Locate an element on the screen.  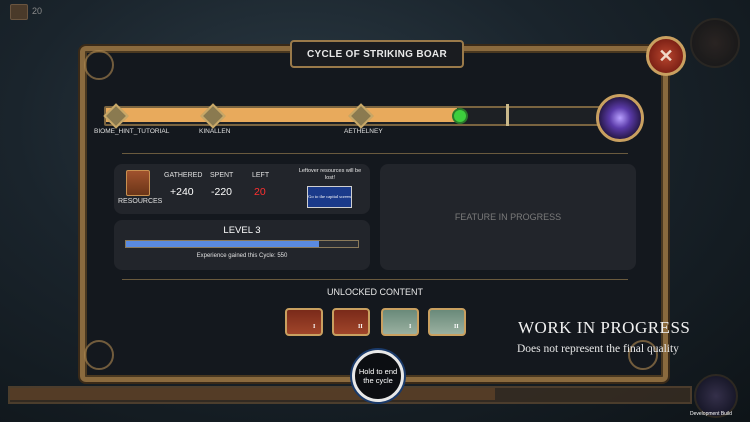
hold-to-end-cycle-button: Hold to end the cycle is located at coordinates (378, 376).